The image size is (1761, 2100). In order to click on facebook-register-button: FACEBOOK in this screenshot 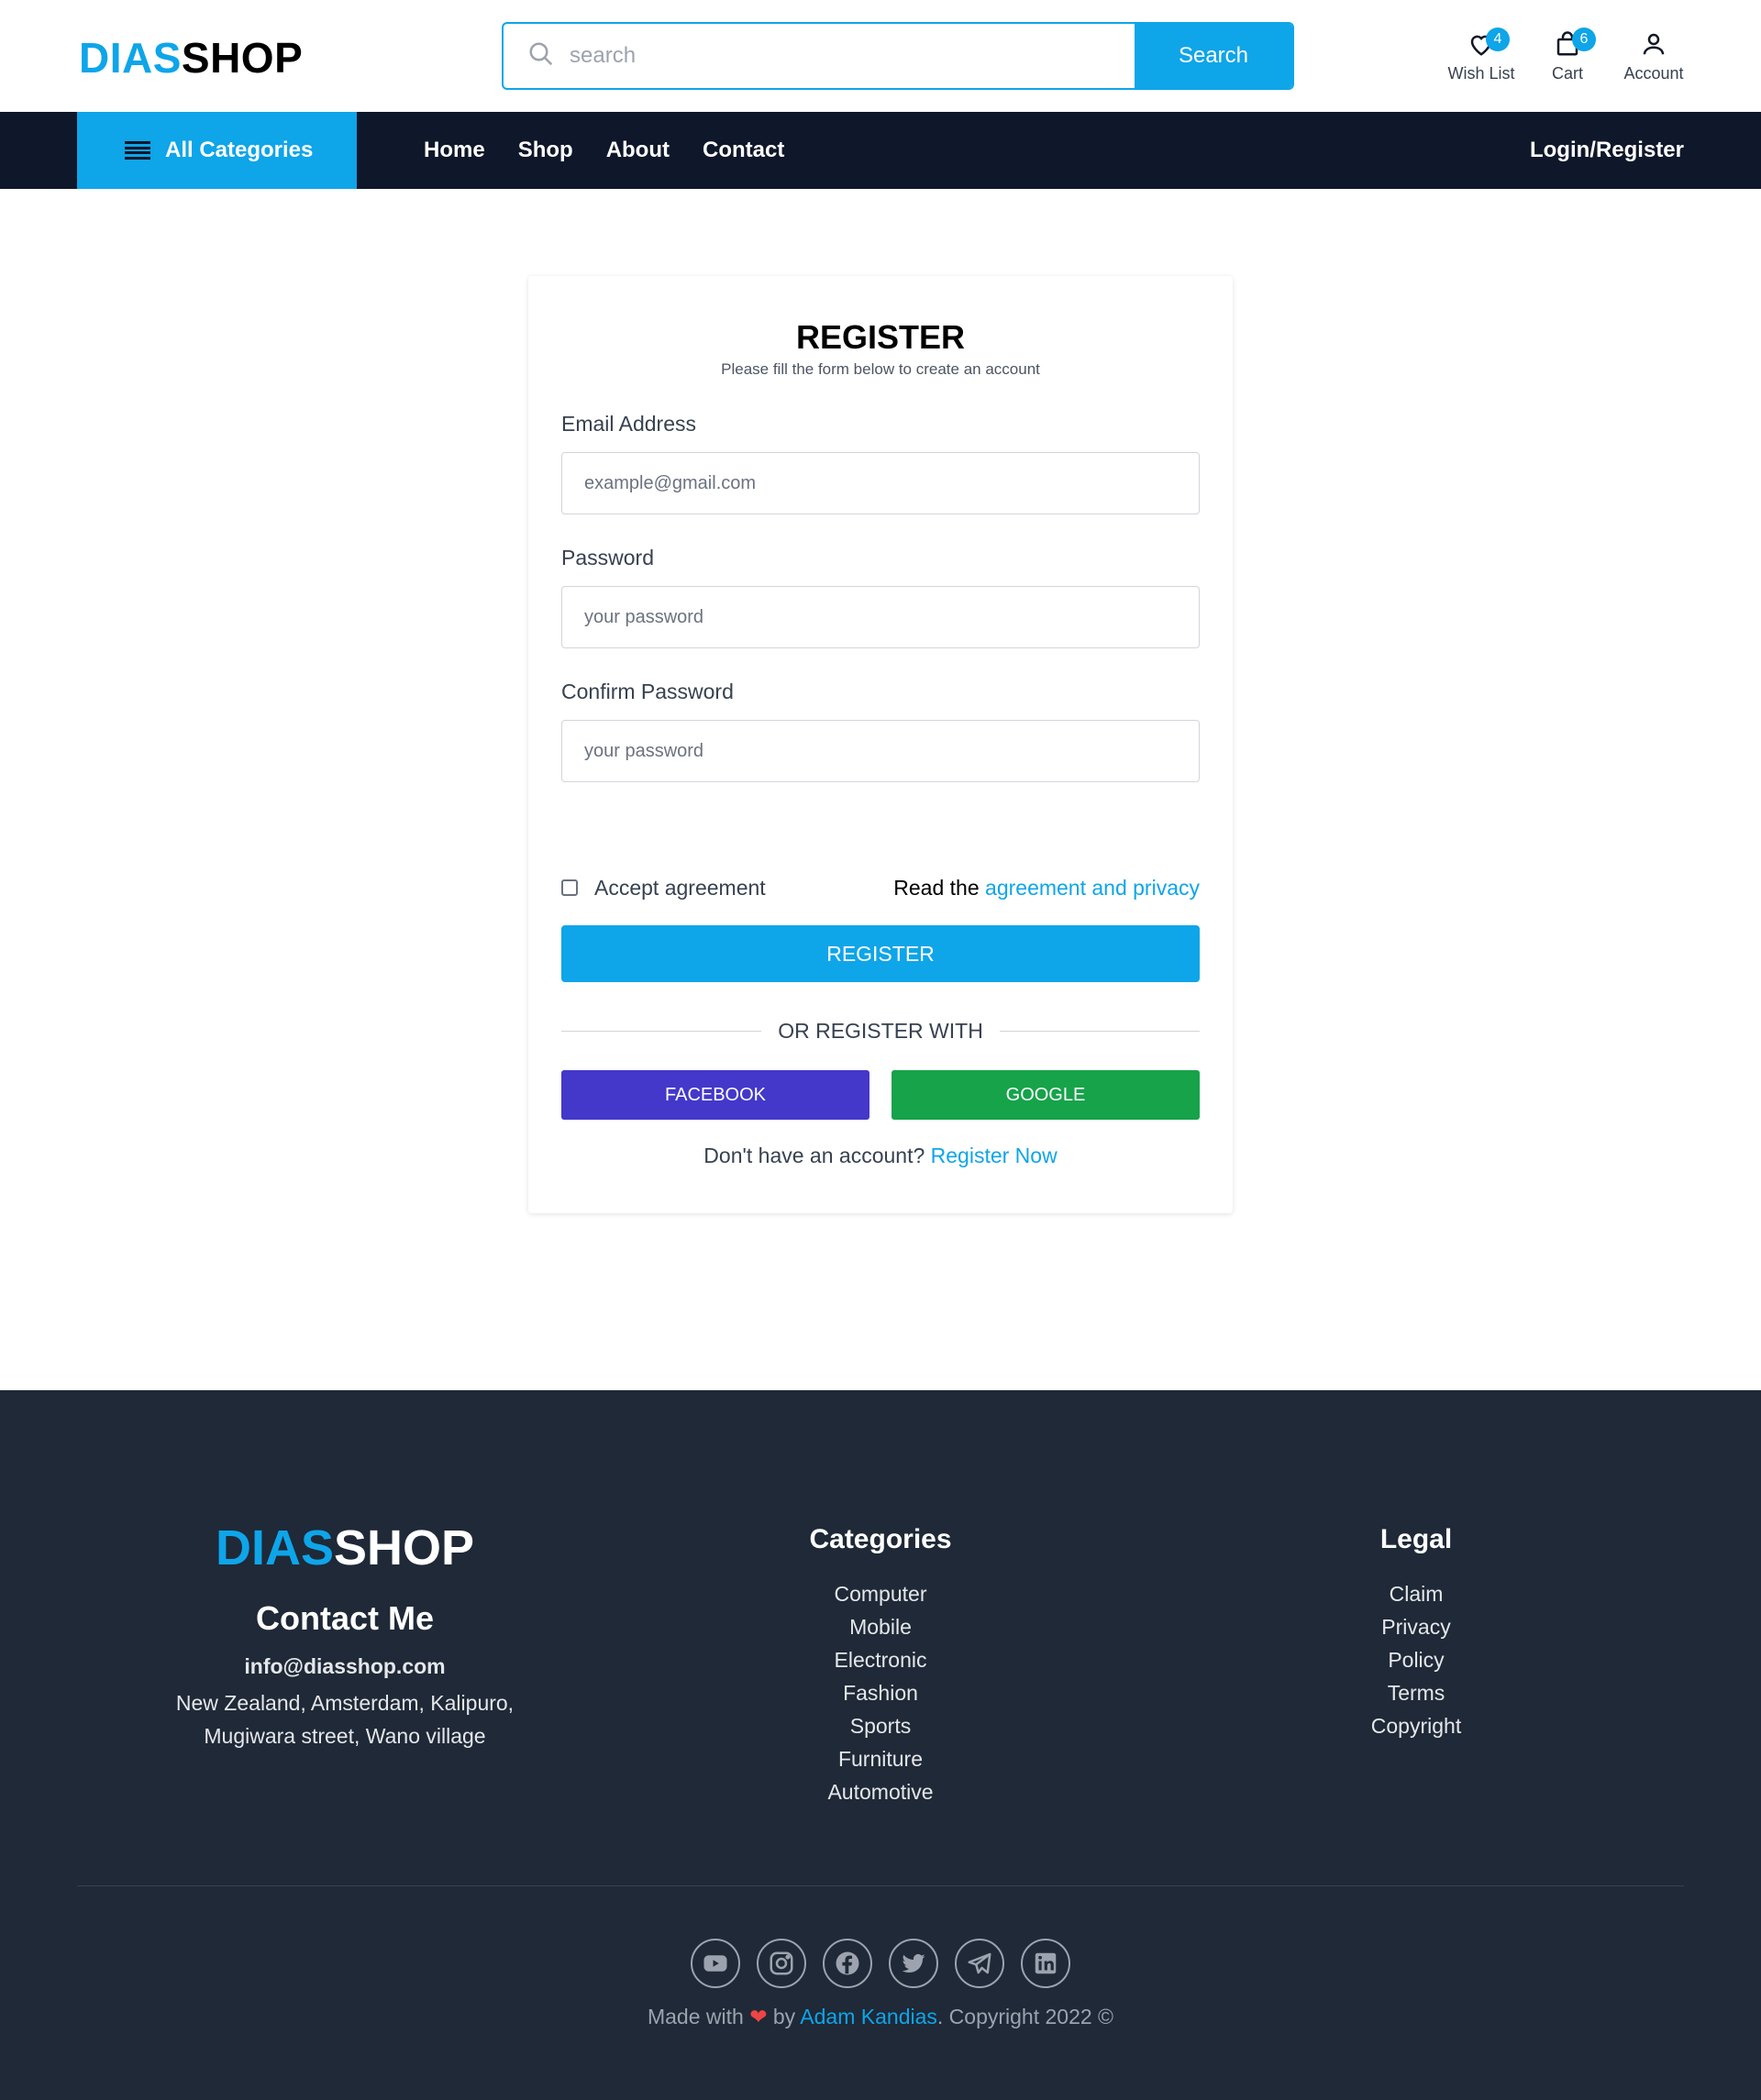, I will do `click(715, 1095)`.